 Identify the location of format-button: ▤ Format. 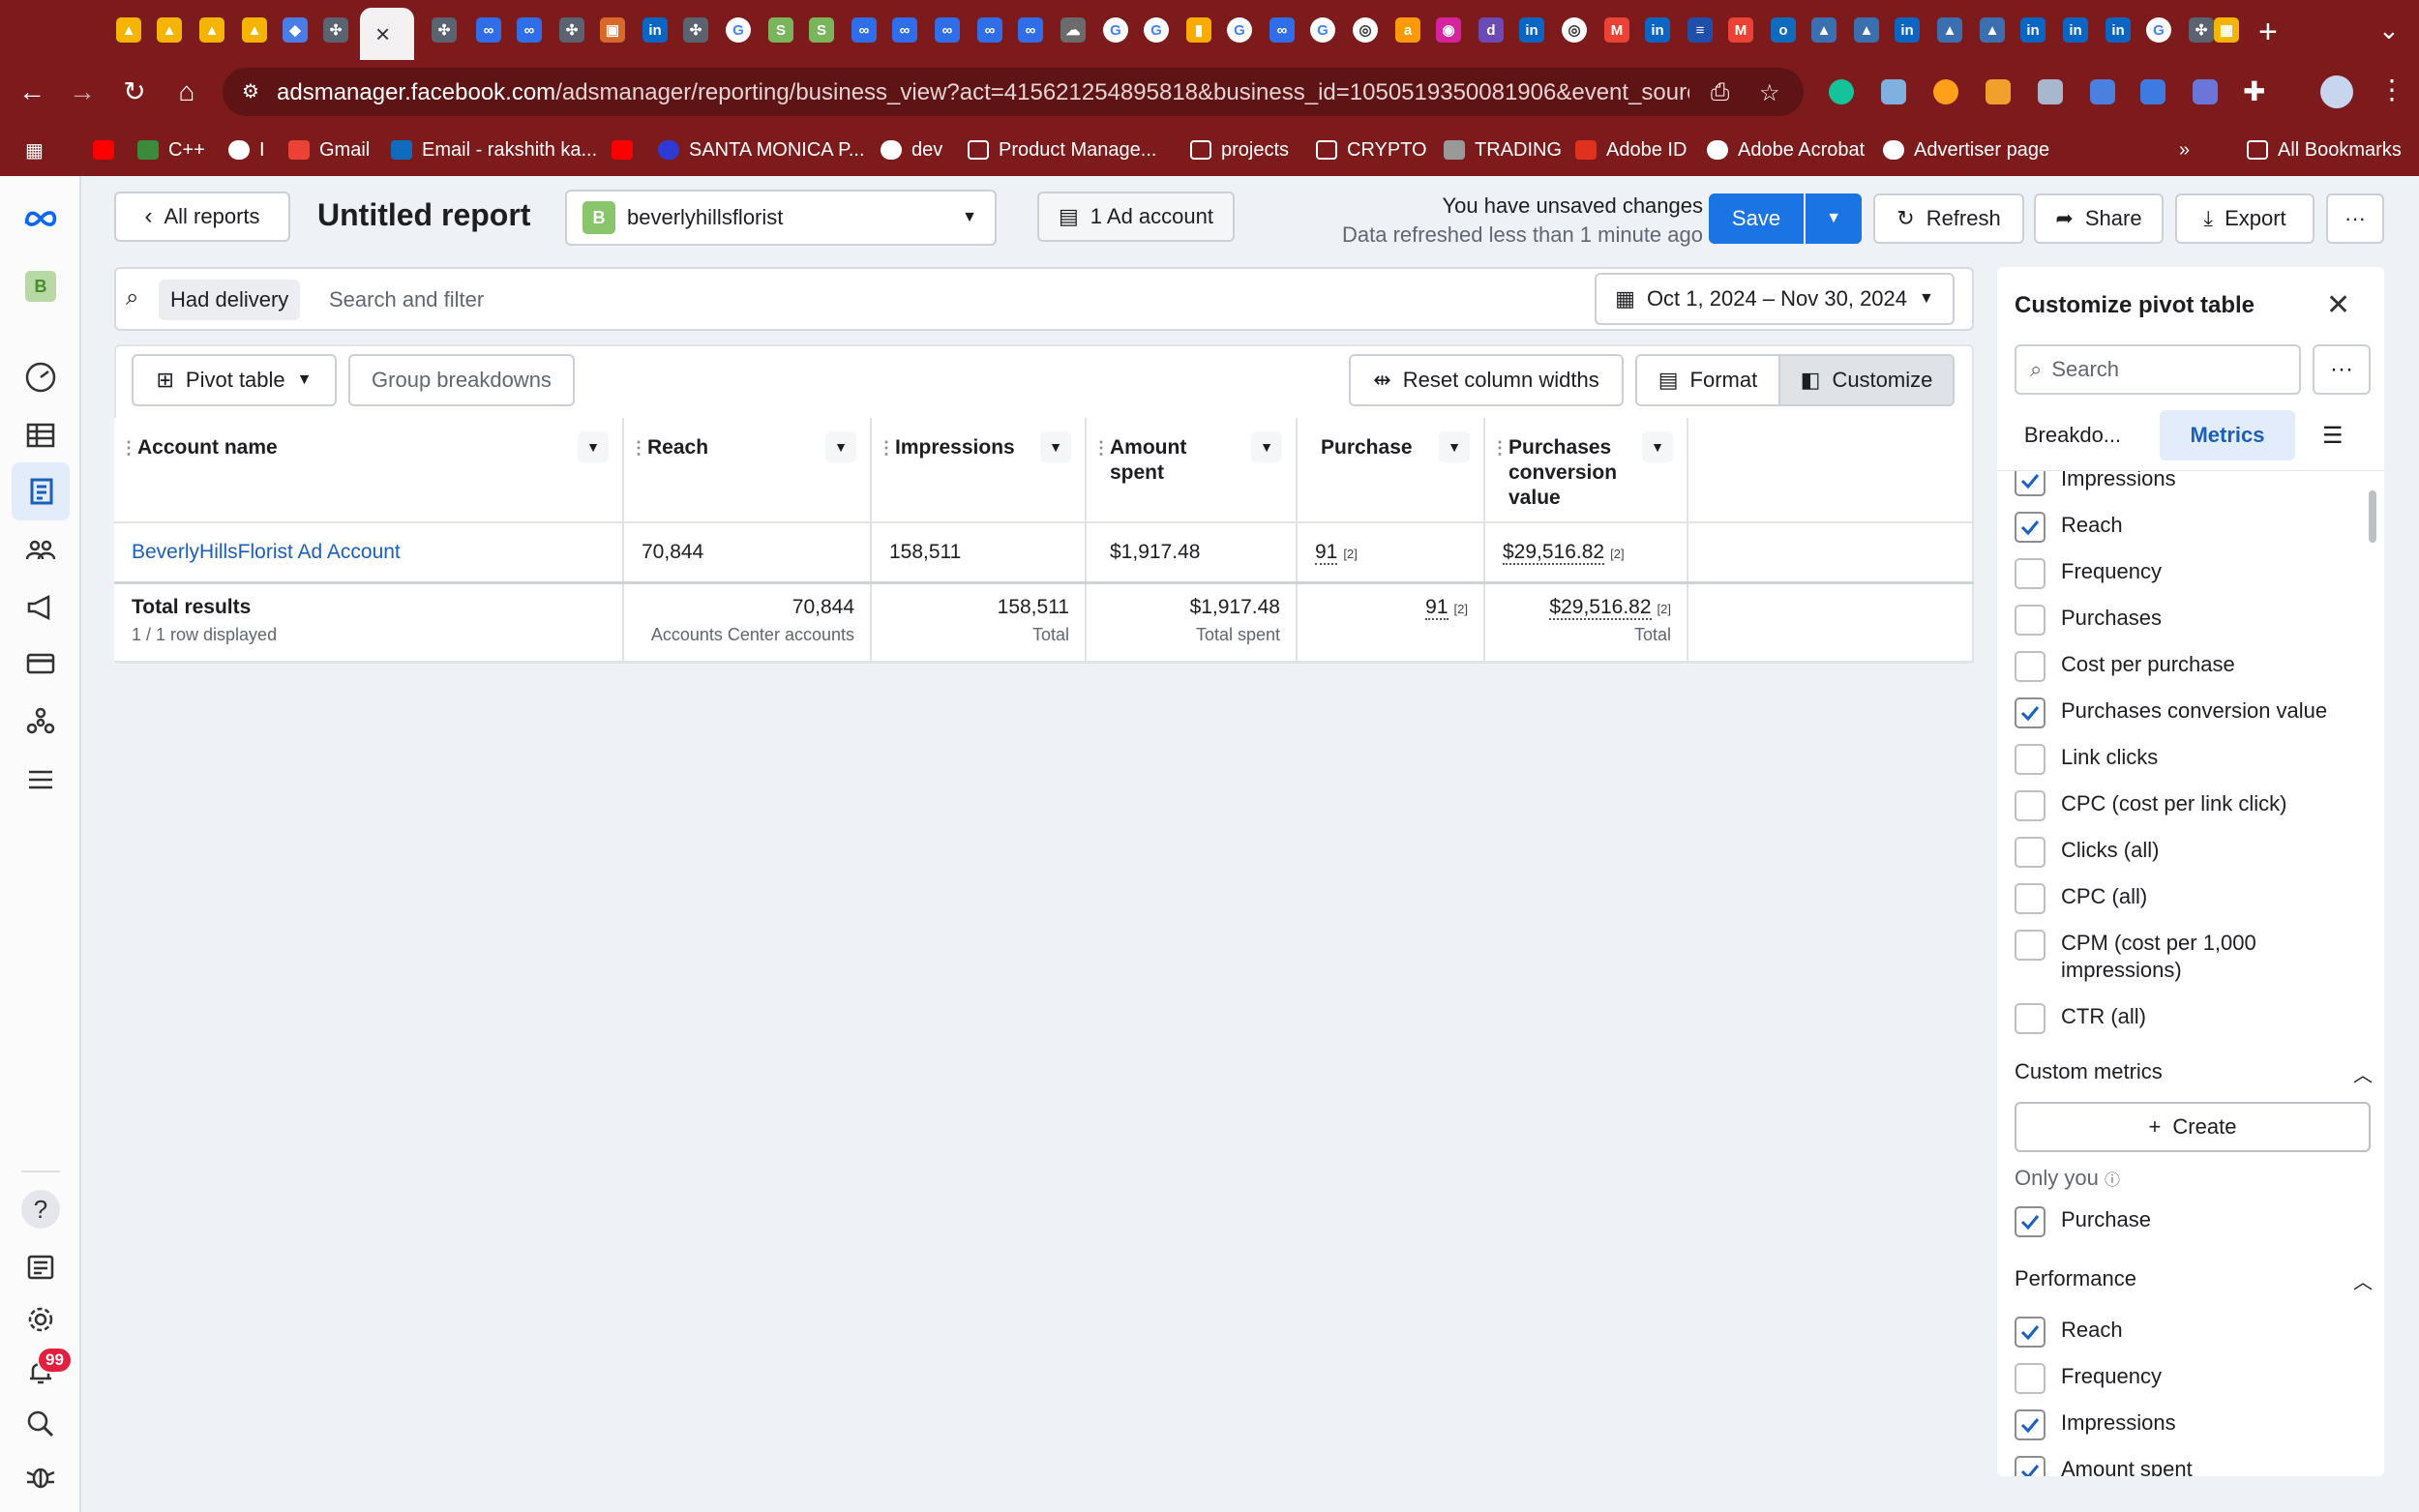
(1707, 380).